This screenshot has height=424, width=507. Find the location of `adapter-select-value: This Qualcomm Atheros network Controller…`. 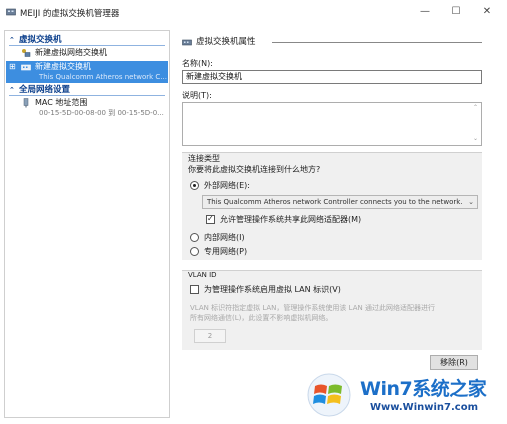

adapter-select-value: This Qualcomm Atheros network Controller… is located at coordinates (335, 202).